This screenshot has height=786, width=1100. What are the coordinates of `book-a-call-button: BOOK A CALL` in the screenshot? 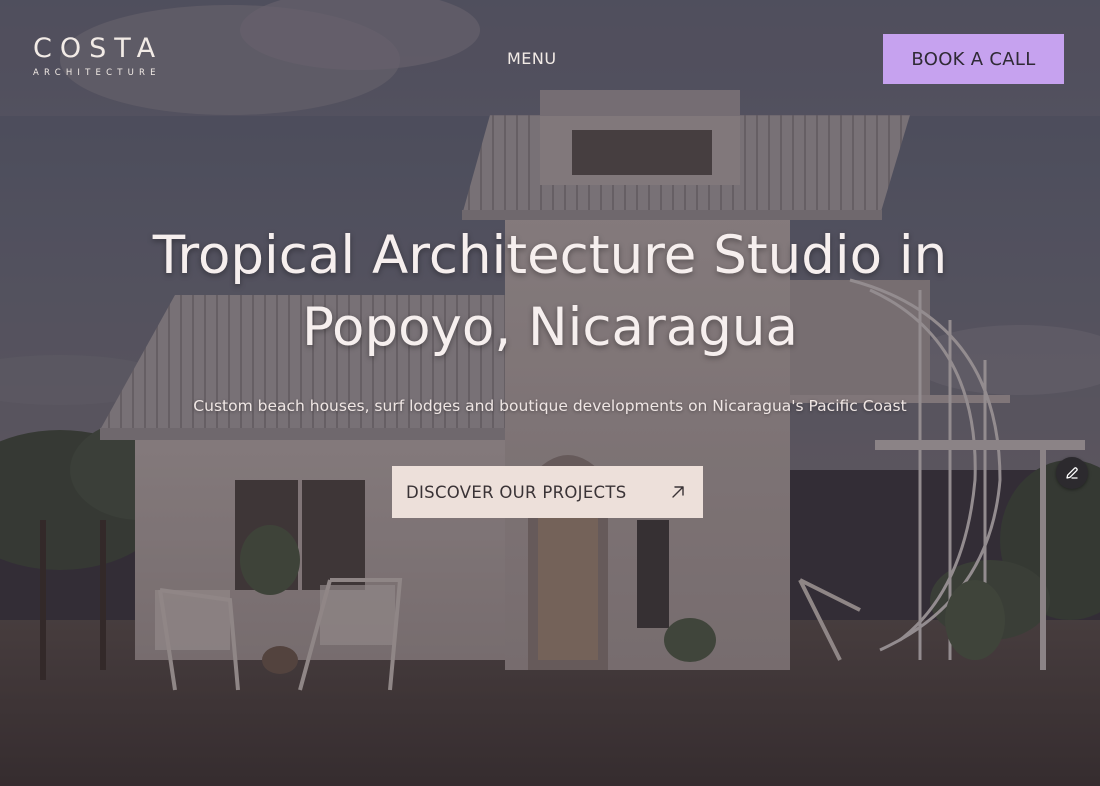 It's located at (973, 59).